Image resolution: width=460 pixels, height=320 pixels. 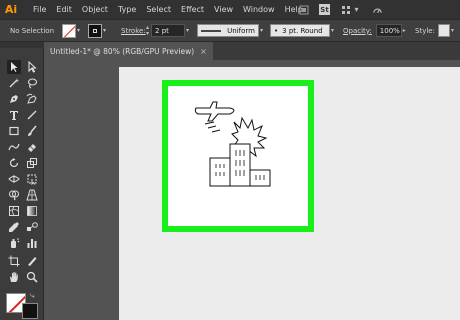 What do you see at coordinates (14, 83) in the screenshot?
I see `magic-wand-tool-icon` at bounding box center [14, 83].